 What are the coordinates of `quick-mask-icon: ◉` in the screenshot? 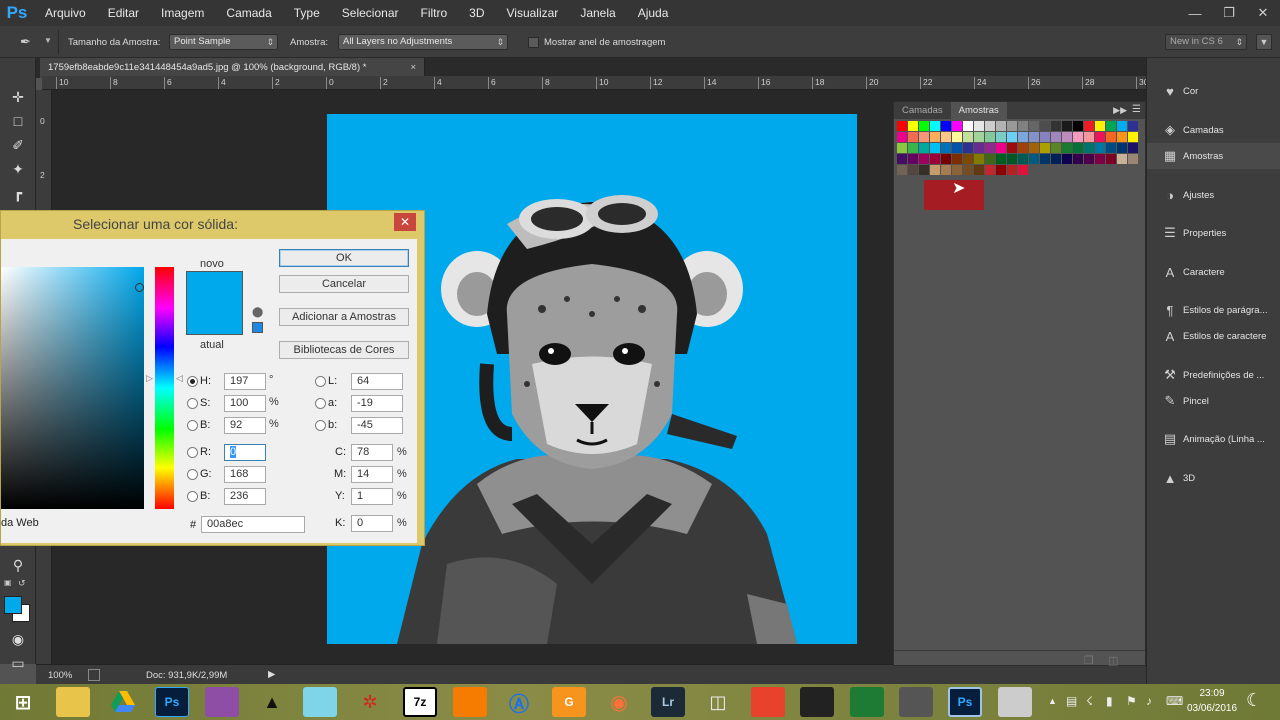 It's located at (18, 639).